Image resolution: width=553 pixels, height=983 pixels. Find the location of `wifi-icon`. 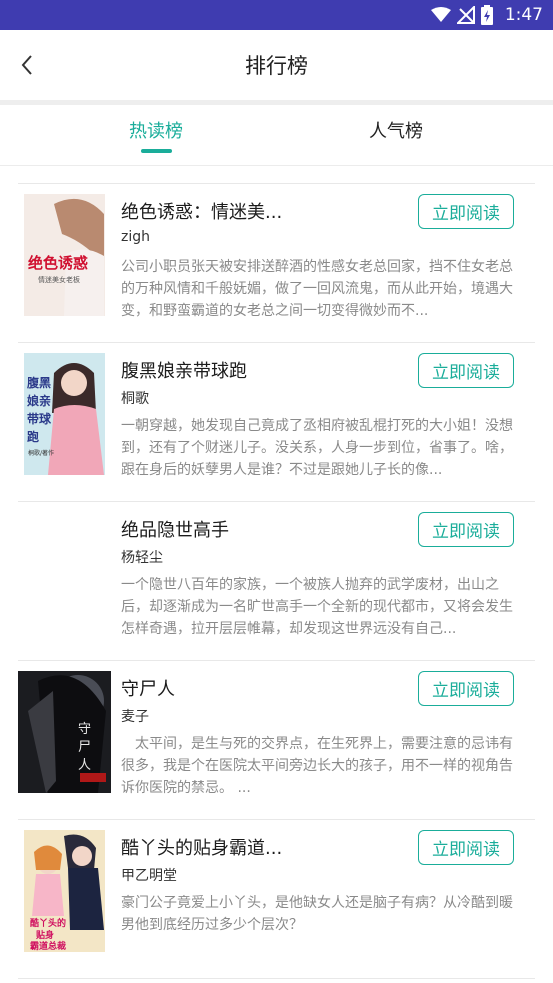

wifi-icon is located at coordinates (440, 14).